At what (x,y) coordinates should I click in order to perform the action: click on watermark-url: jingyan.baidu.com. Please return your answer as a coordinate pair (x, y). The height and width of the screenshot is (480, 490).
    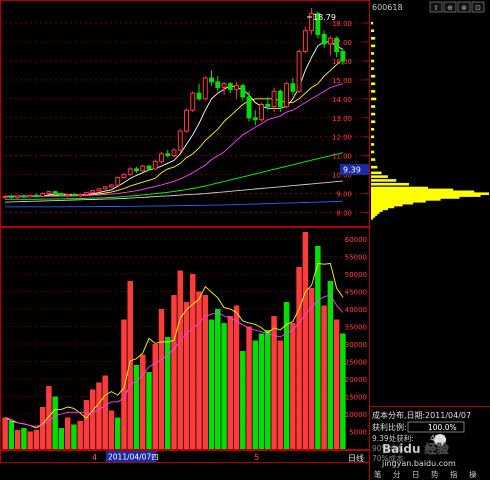
    Looking at the image, I should click on (418, 463).